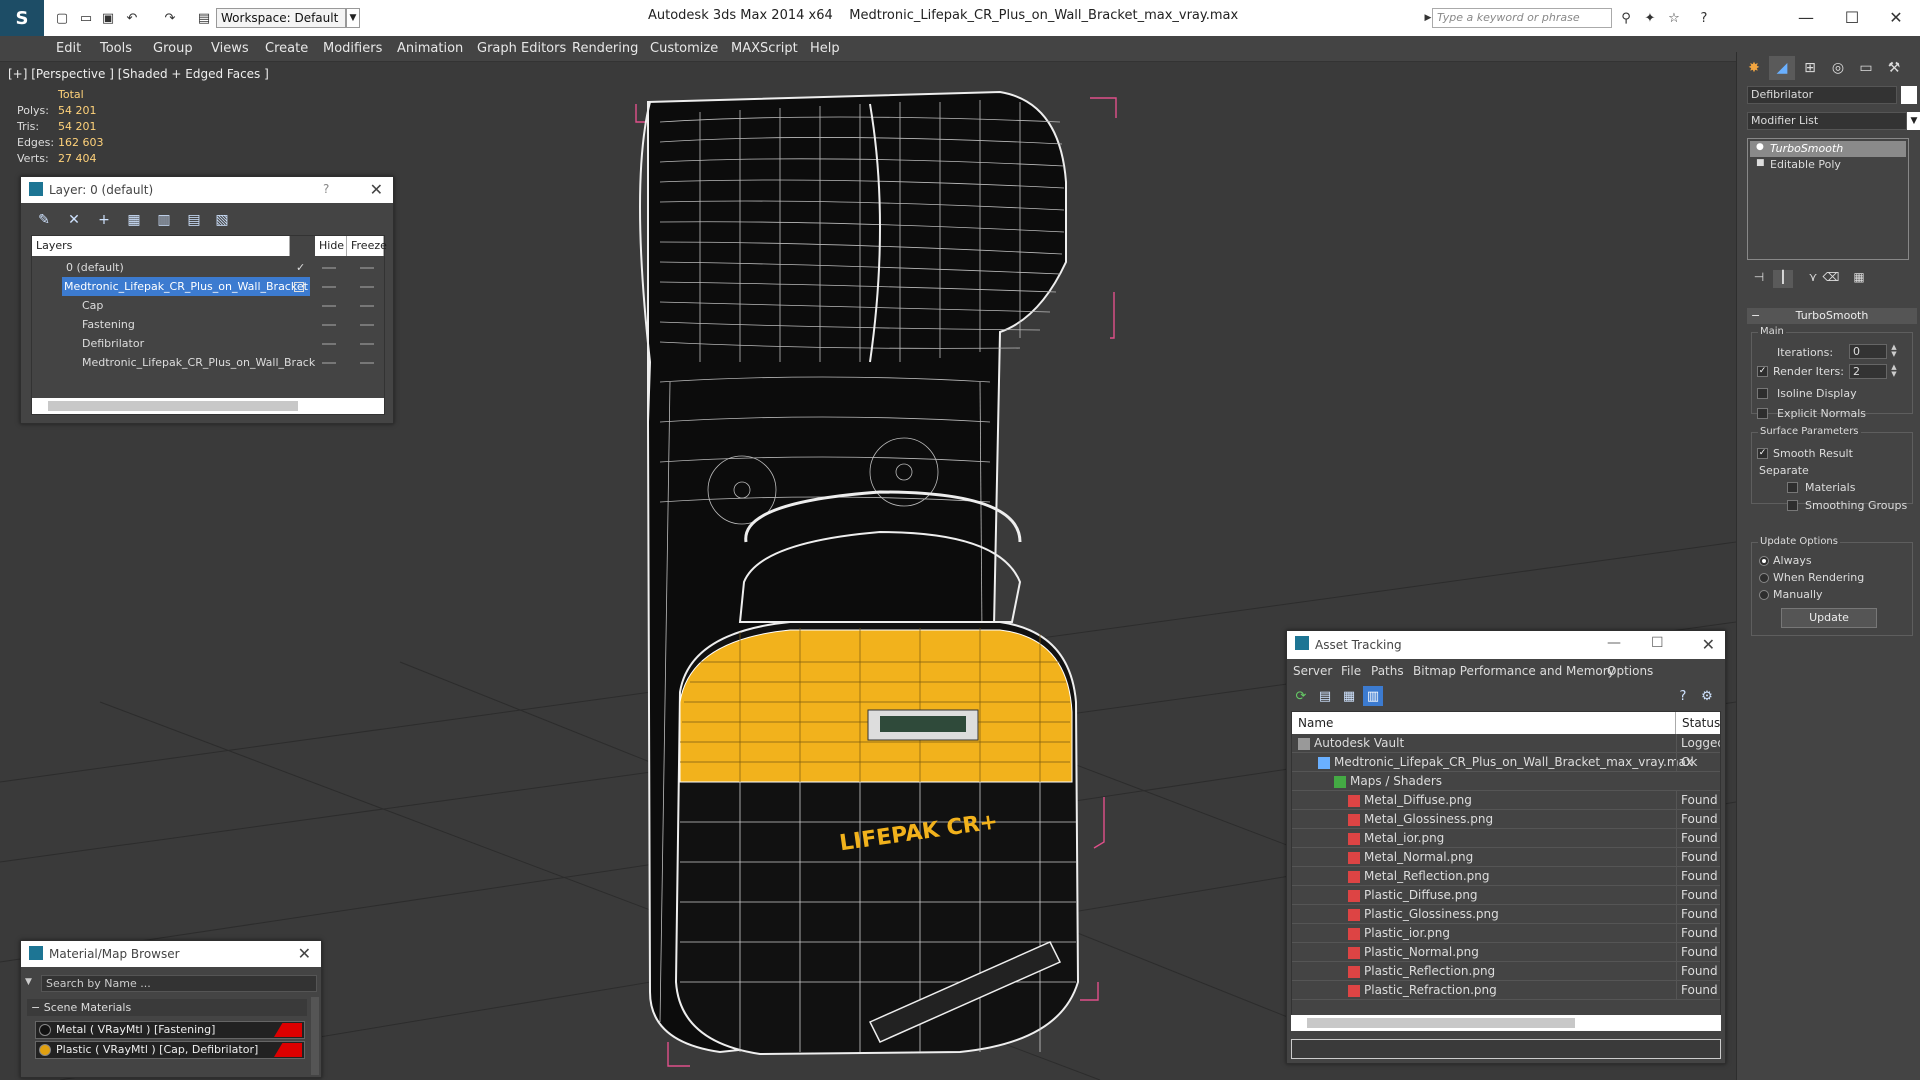 The height and width of the screenshot is (1080, 1920). What do you see at coordinates (1832, 316) in the screenshot?
I see `turbosmooth-rollout-header: − TurboSmooth` at bounding box center [1832, 316].